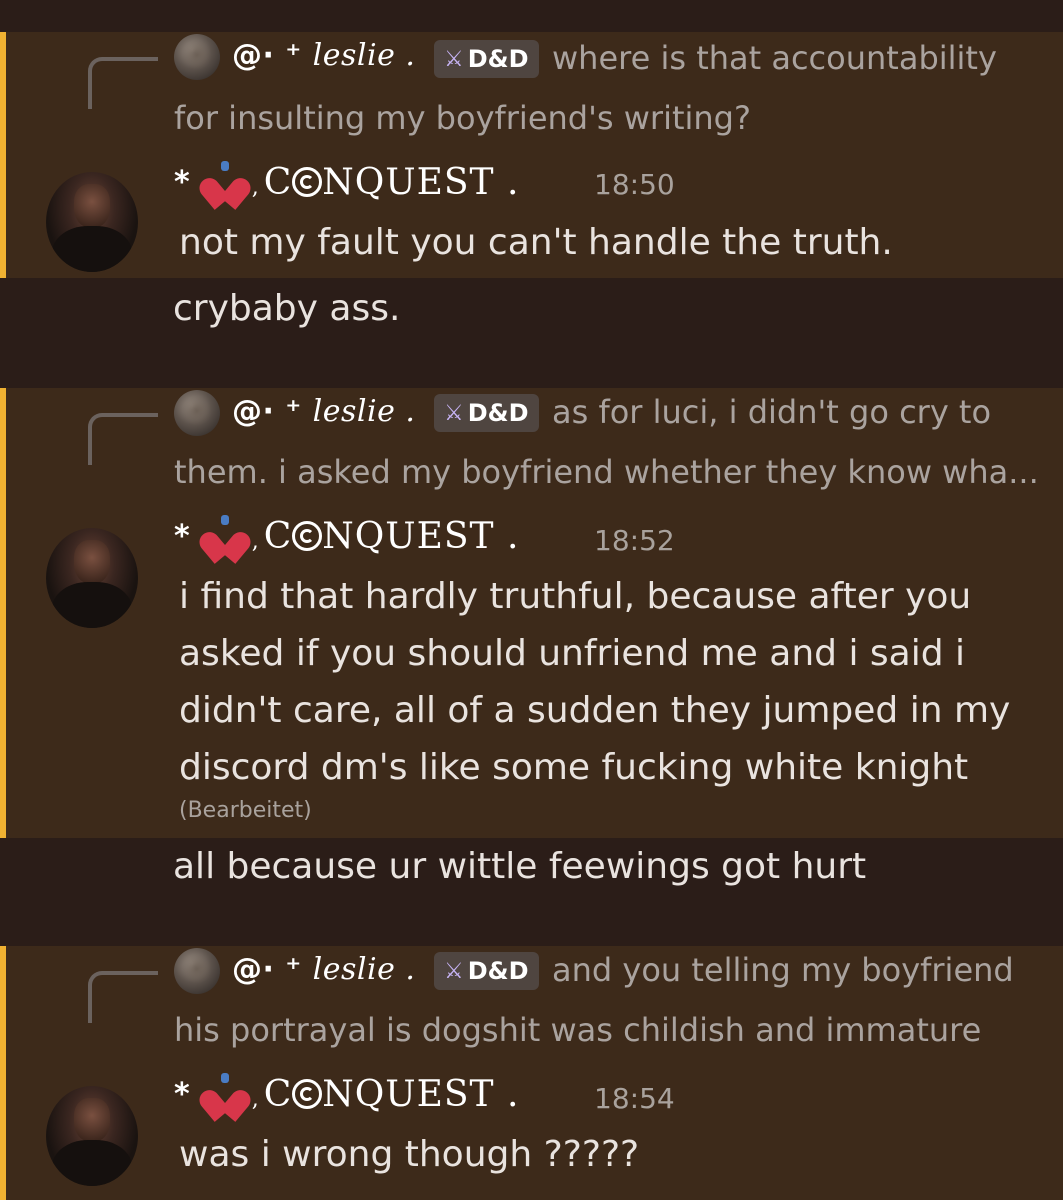 The height and width of the screenshot is (1200, 1063). What do you see at coordinates (531, 332) in the screenshot?
I see `followup-message: crybaby ass.` at bounding box center [531, 332].